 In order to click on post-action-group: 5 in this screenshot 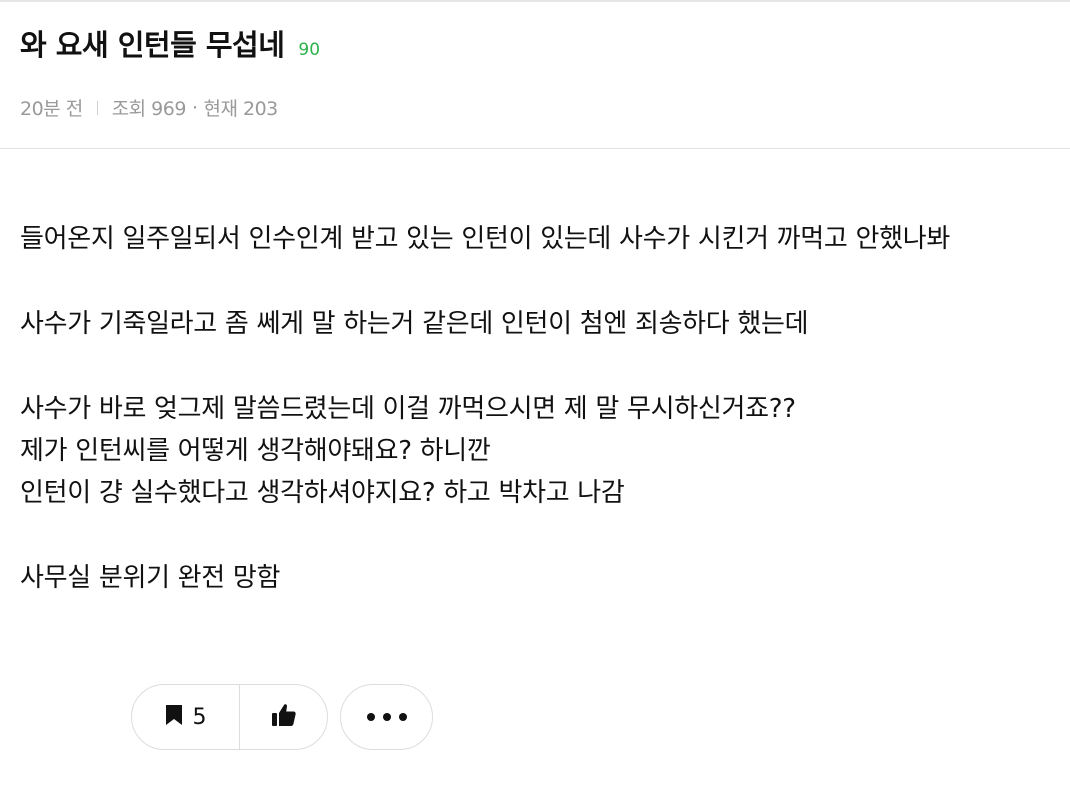, I will do `click(229, 717)`.